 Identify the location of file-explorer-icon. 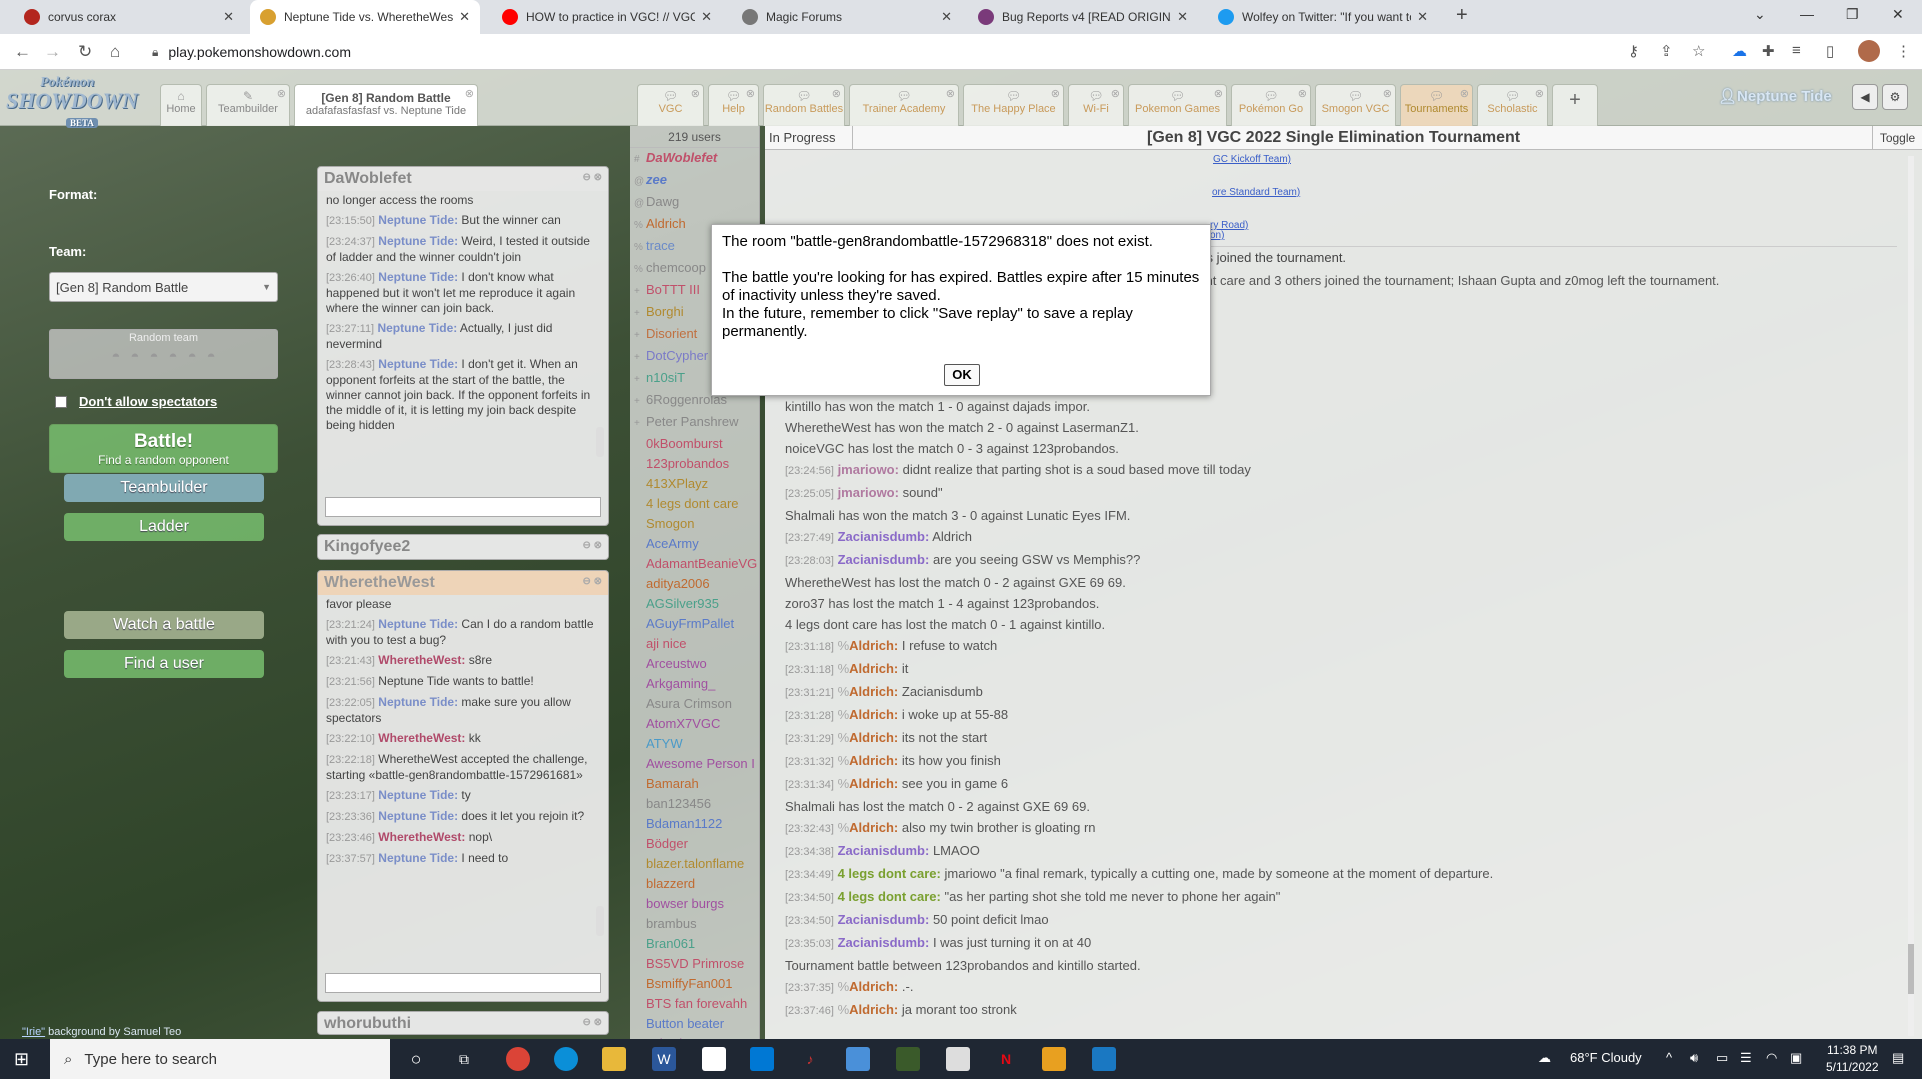
(614, 1059).